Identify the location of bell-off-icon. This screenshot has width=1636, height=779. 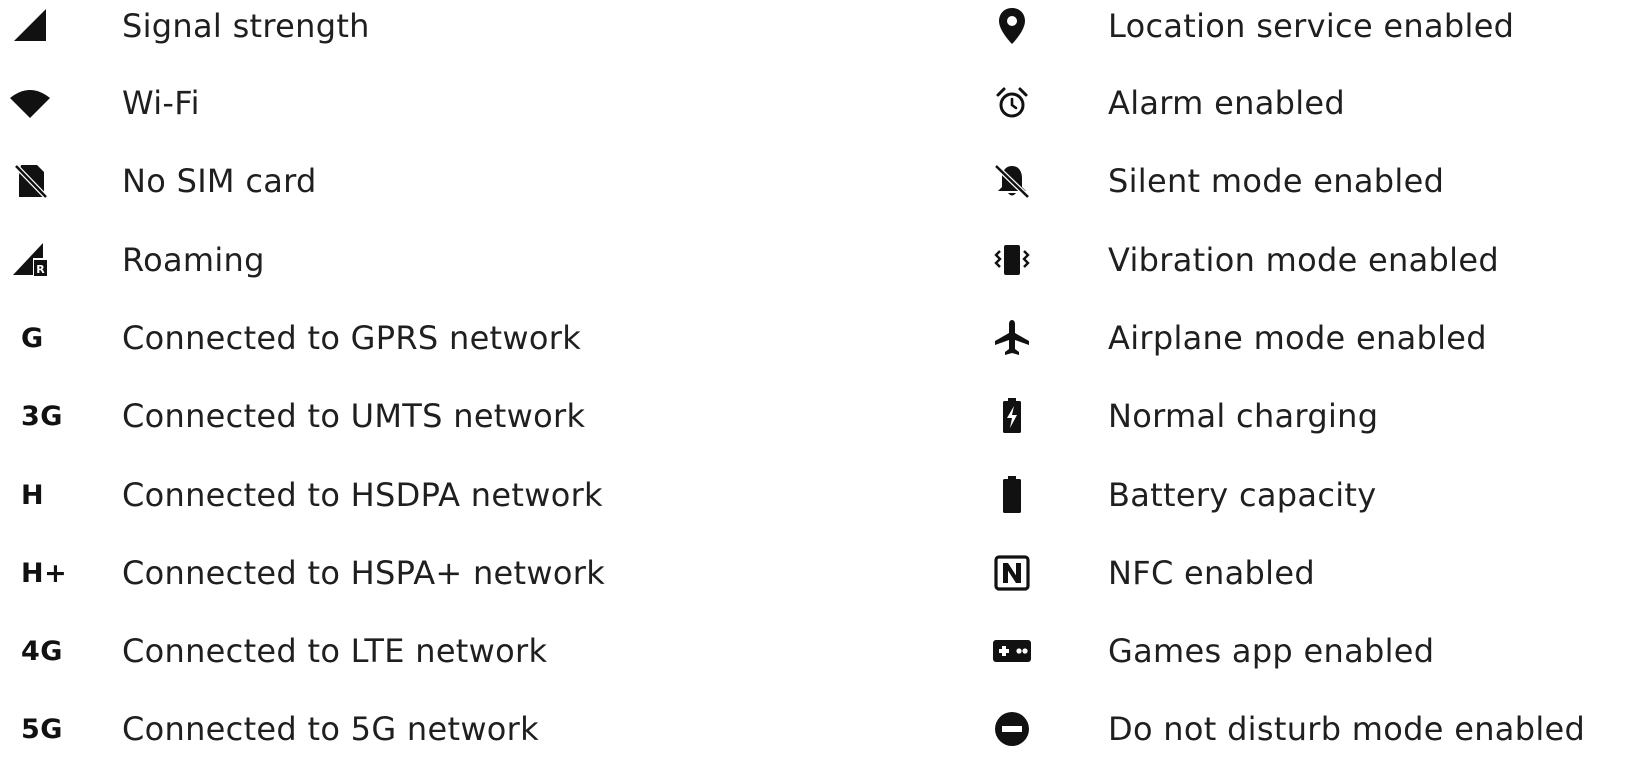
(1012, 181).